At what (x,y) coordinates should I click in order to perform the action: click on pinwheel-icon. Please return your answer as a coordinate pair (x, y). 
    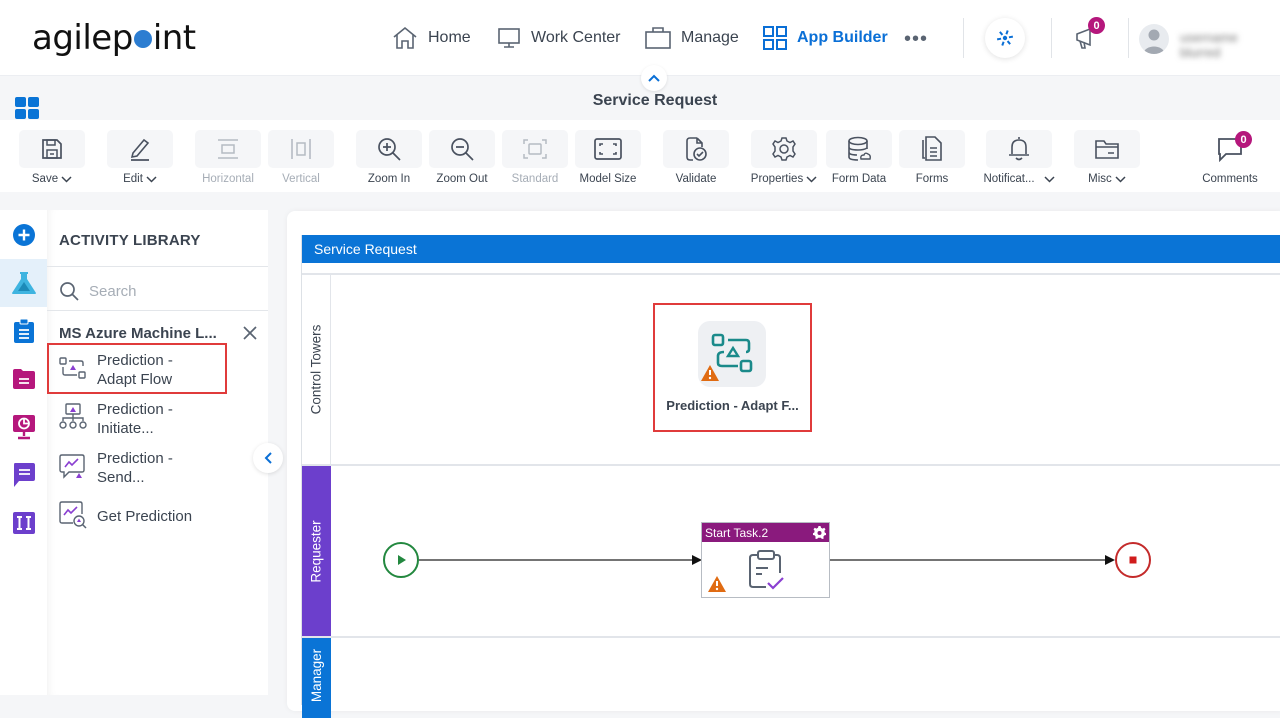
    Looking at the image, I should click on (1005, 38).